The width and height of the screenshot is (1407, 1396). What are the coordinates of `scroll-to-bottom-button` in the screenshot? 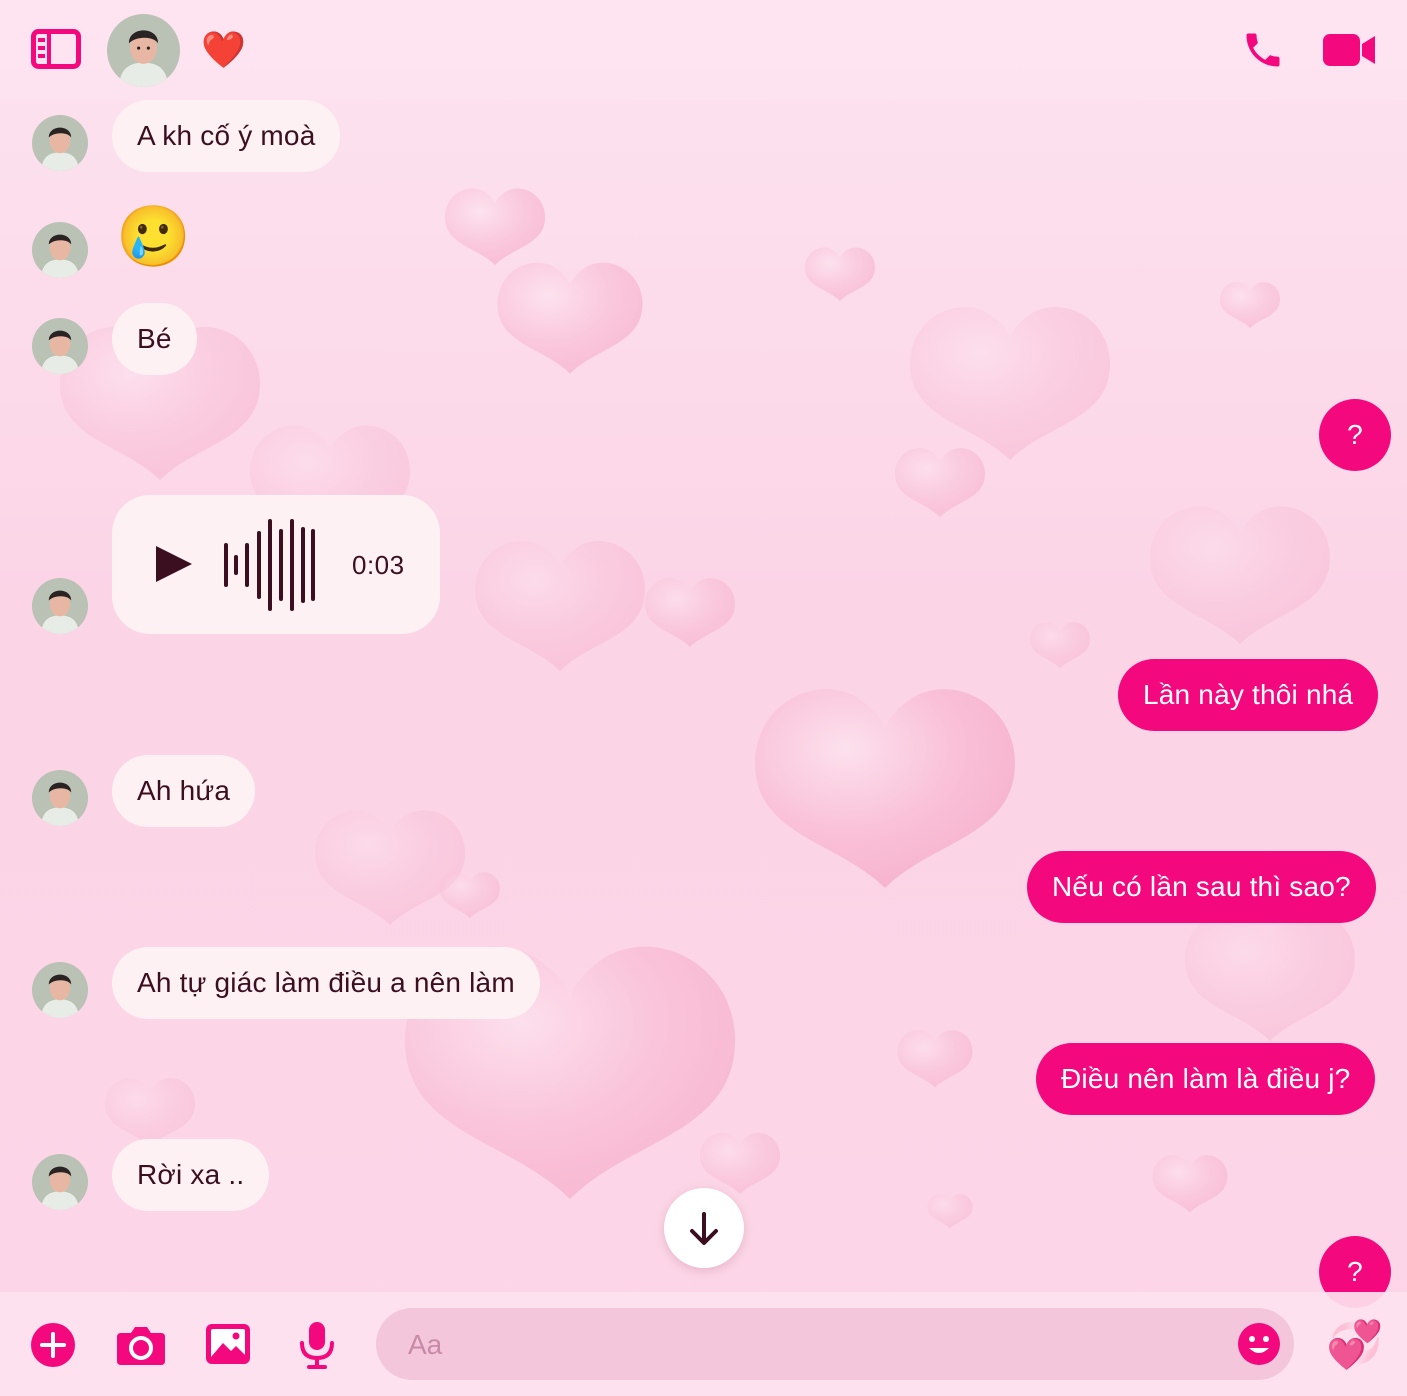 It's located at (704, 1228).